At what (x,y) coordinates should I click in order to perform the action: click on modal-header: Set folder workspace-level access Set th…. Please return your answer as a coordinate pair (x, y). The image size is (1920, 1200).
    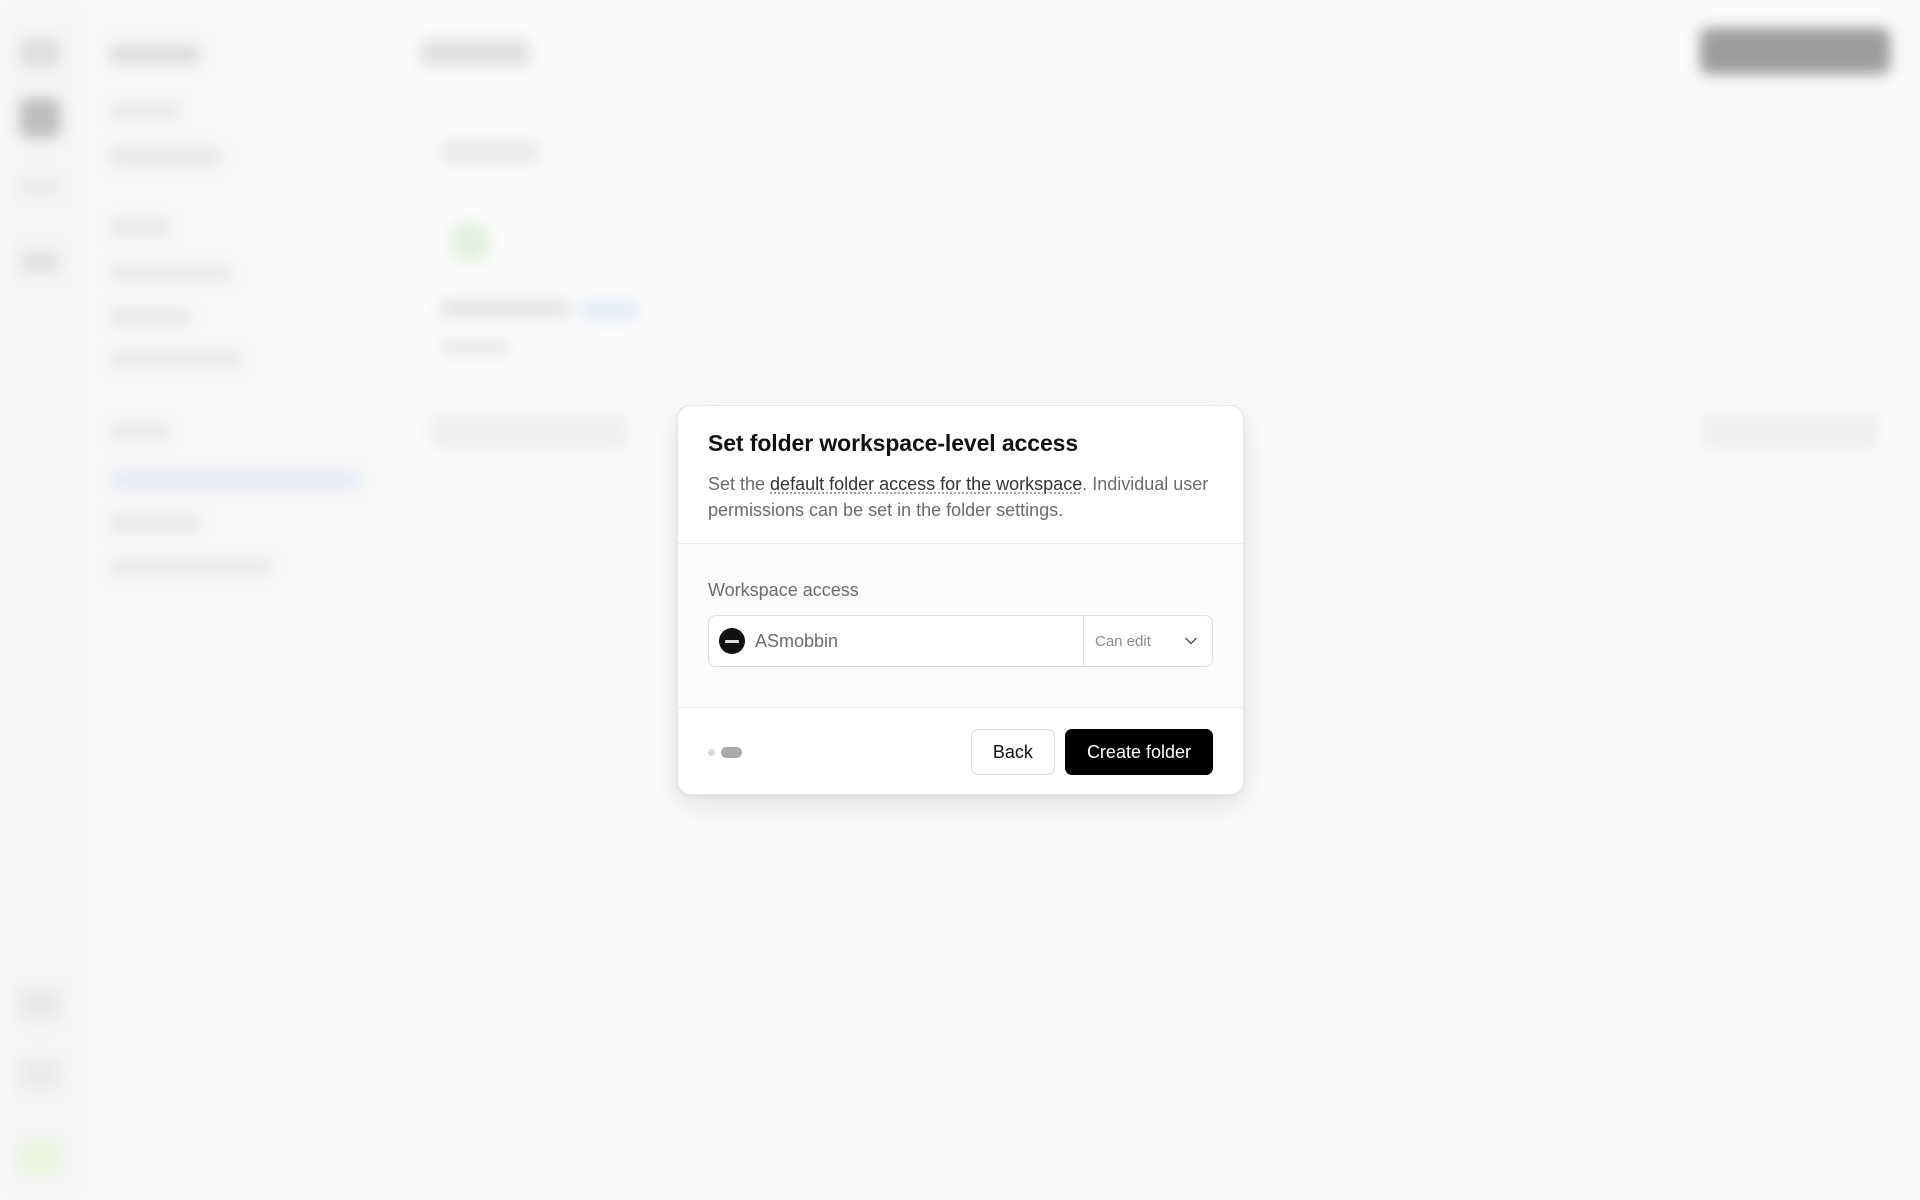
    Looking at the image, I should click on (960, 475).